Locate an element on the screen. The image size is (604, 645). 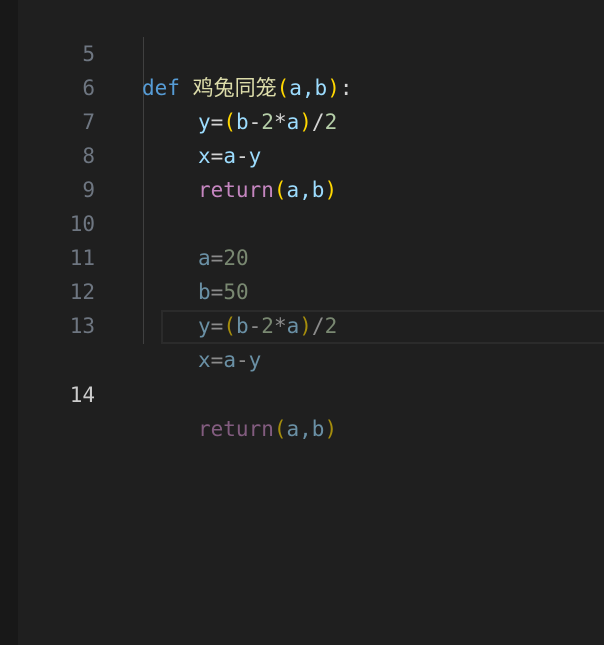
code-line: 5 def 鸡兔同笼(a,b): is located at coordinates (311, 51).